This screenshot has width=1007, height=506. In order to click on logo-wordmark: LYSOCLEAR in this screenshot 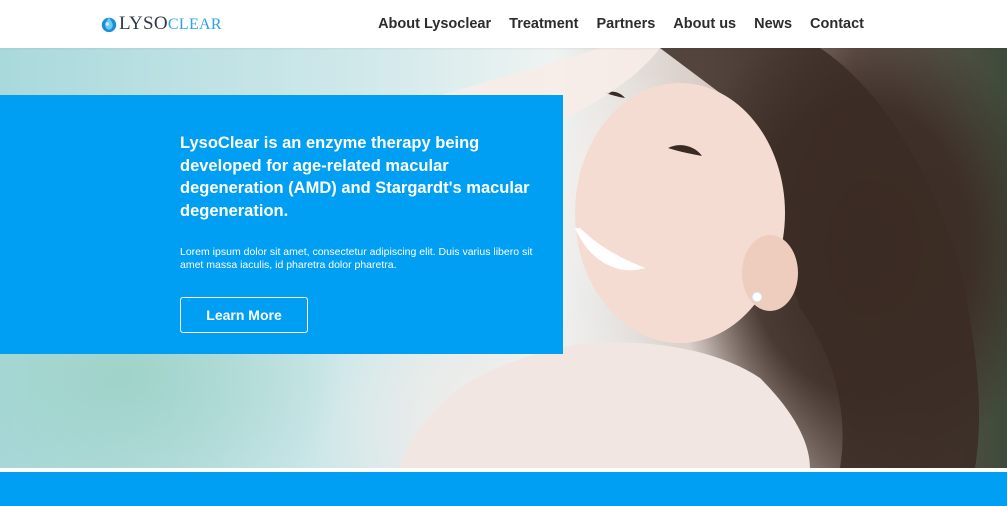, I will do `click(170, 24)`.